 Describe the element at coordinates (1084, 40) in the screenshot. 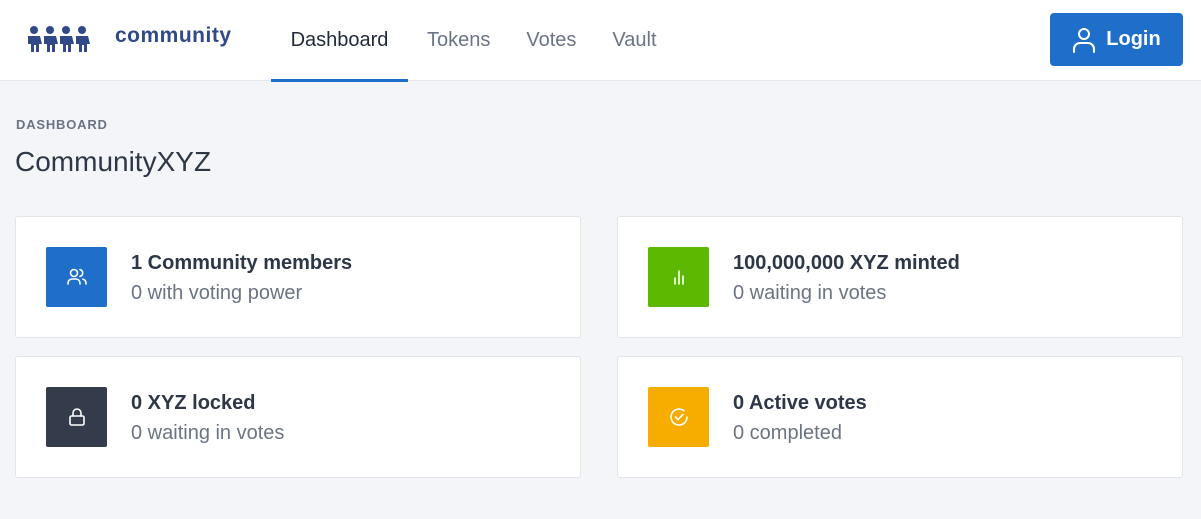

I see `user-icon` at that location.